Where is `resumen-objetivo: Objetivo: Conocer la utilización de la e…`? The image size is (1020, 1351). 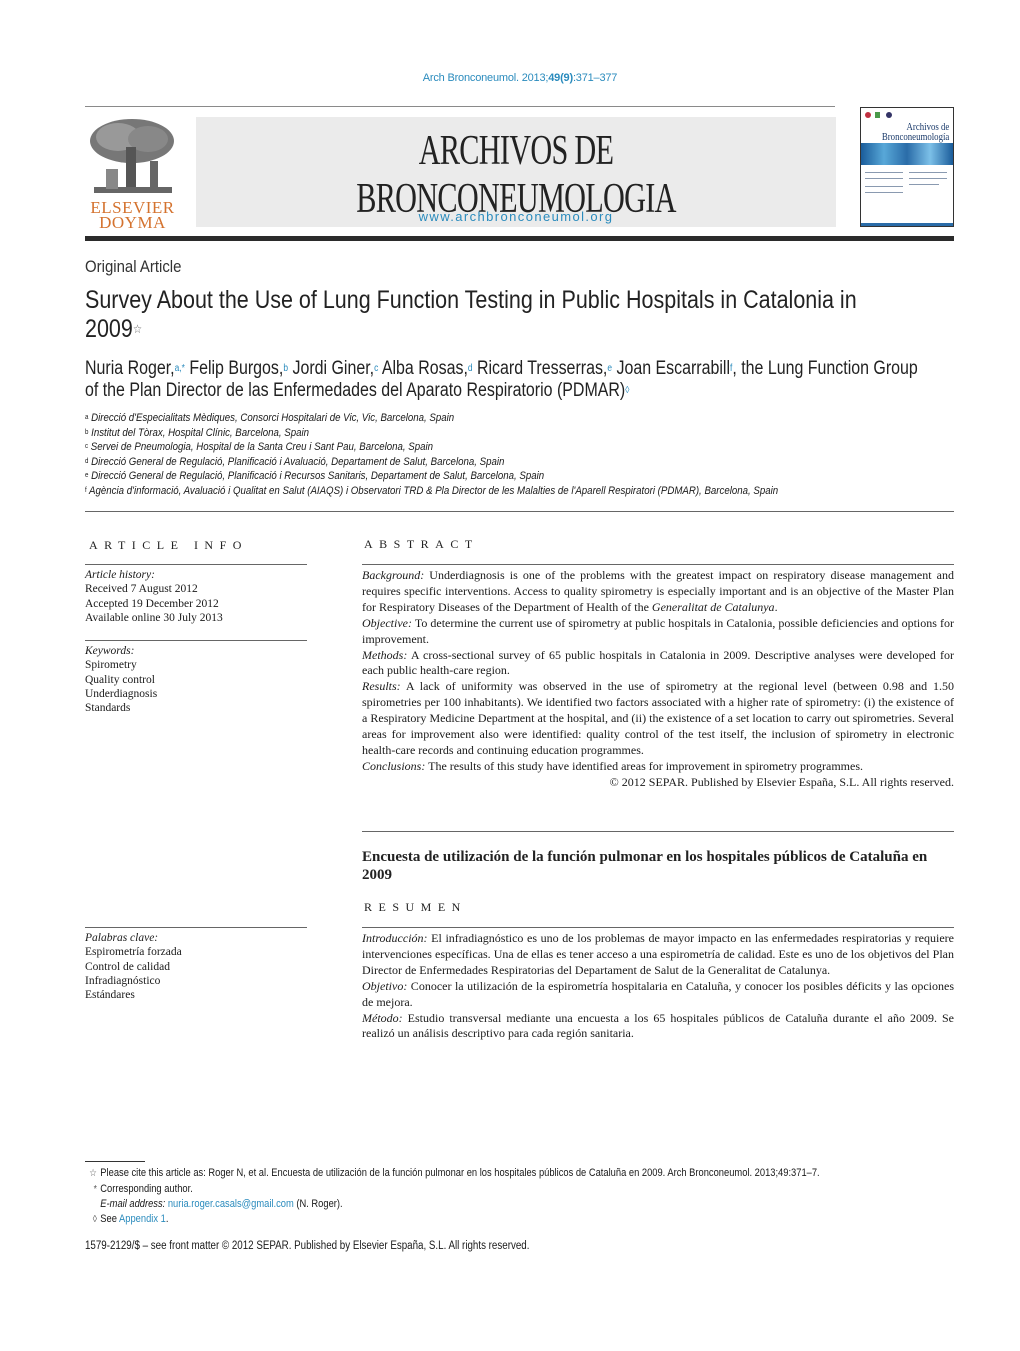 resumen-objetivo: Objetivo: Conocer la utilización de la e… is located at coordinates (658, 993).